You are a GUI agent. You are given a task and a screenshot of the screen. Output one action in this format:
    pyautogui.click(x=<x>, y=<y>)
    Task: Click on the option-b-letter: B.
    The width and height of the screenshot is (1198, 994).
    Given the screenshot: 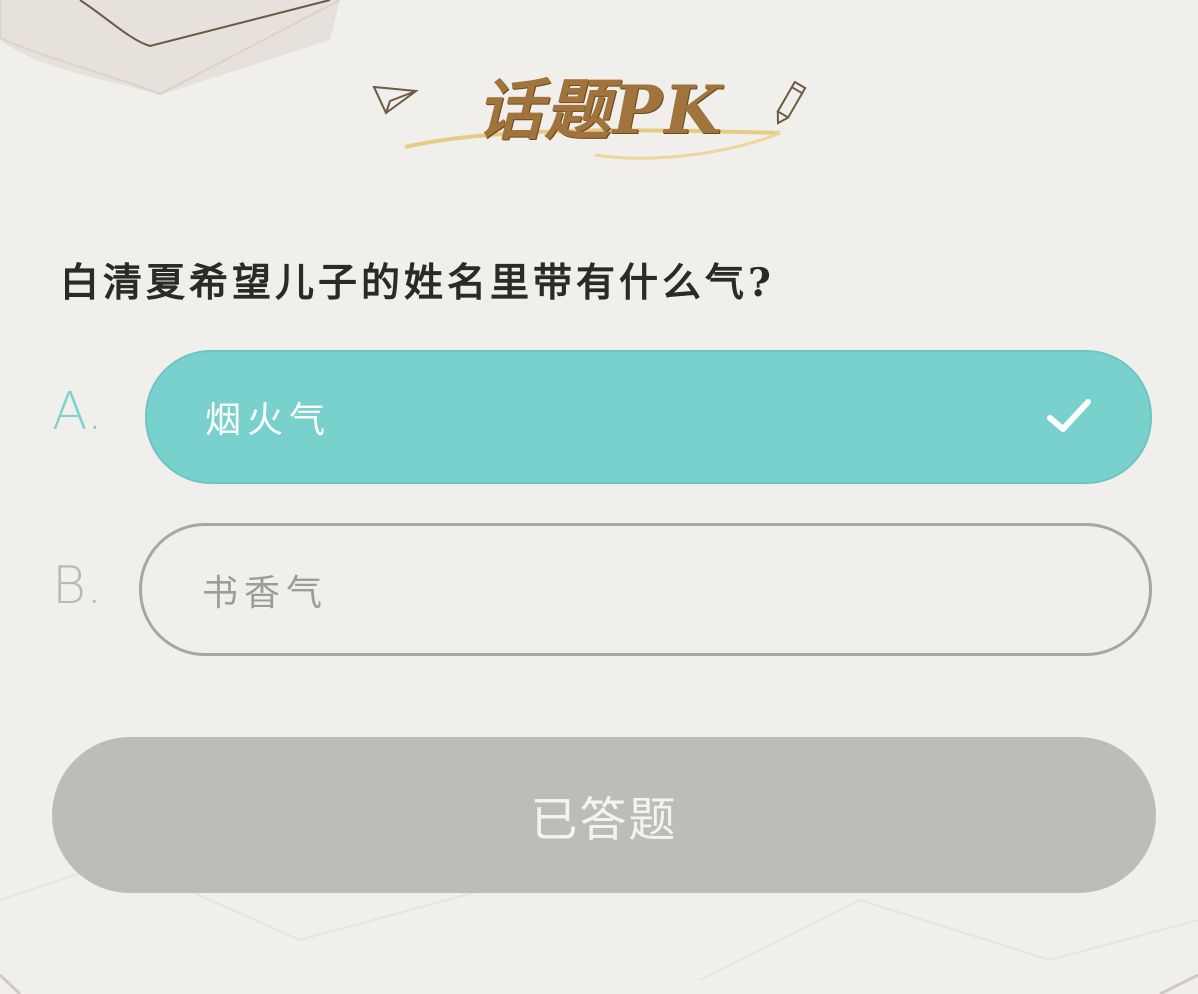 What is the action you would take?
    pyautogui.click(x=77, y=586)
    